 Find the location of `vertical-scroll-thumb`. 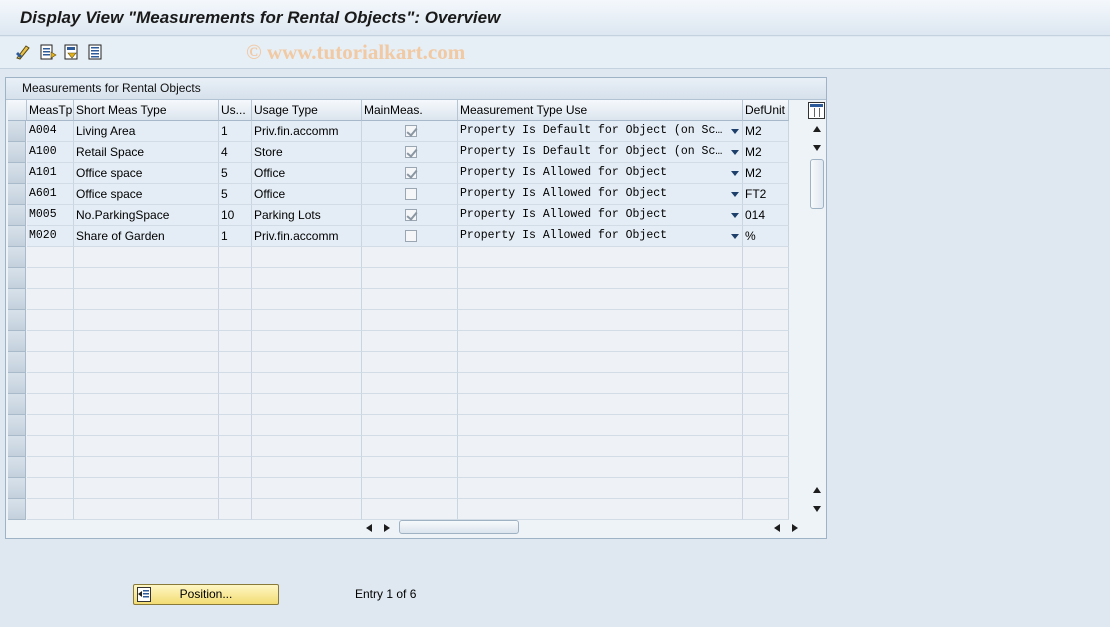

vertical-scroll-thumb is located at coordinates (817, 184).